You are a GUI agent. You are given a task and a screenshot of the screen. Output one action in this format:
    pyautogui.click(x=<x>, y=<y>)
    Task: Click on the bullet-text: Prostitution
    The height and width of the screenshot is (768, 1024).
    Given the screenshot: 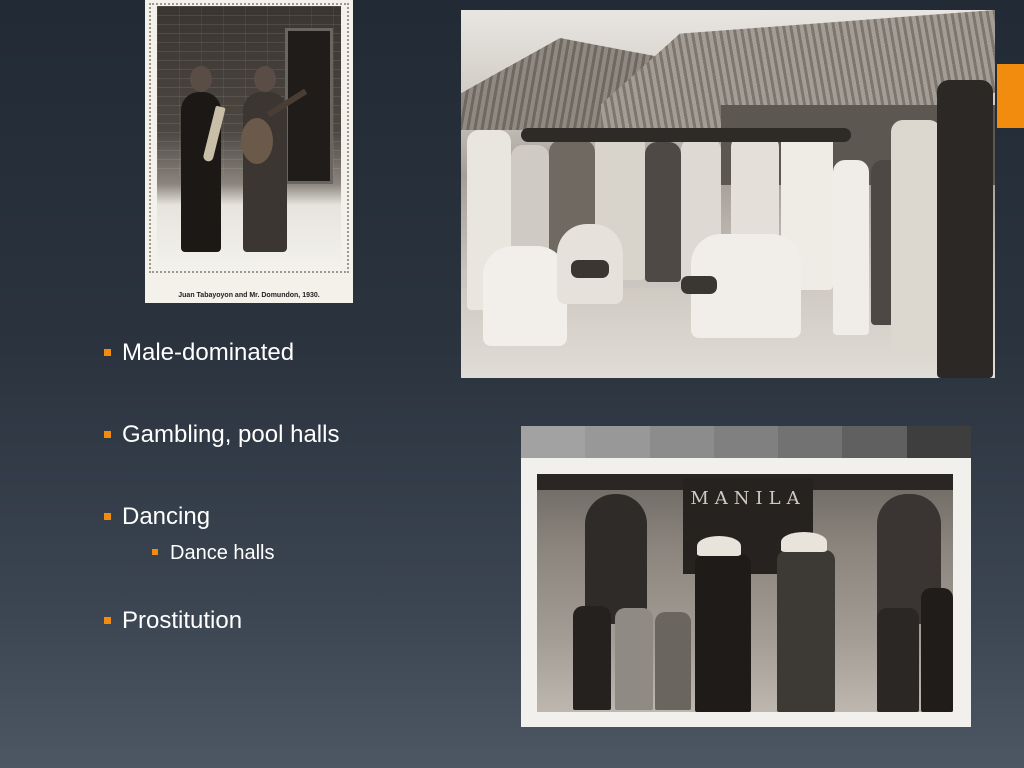 What is the action you would take?
    pyautogui.click(x=182, y=620)
    